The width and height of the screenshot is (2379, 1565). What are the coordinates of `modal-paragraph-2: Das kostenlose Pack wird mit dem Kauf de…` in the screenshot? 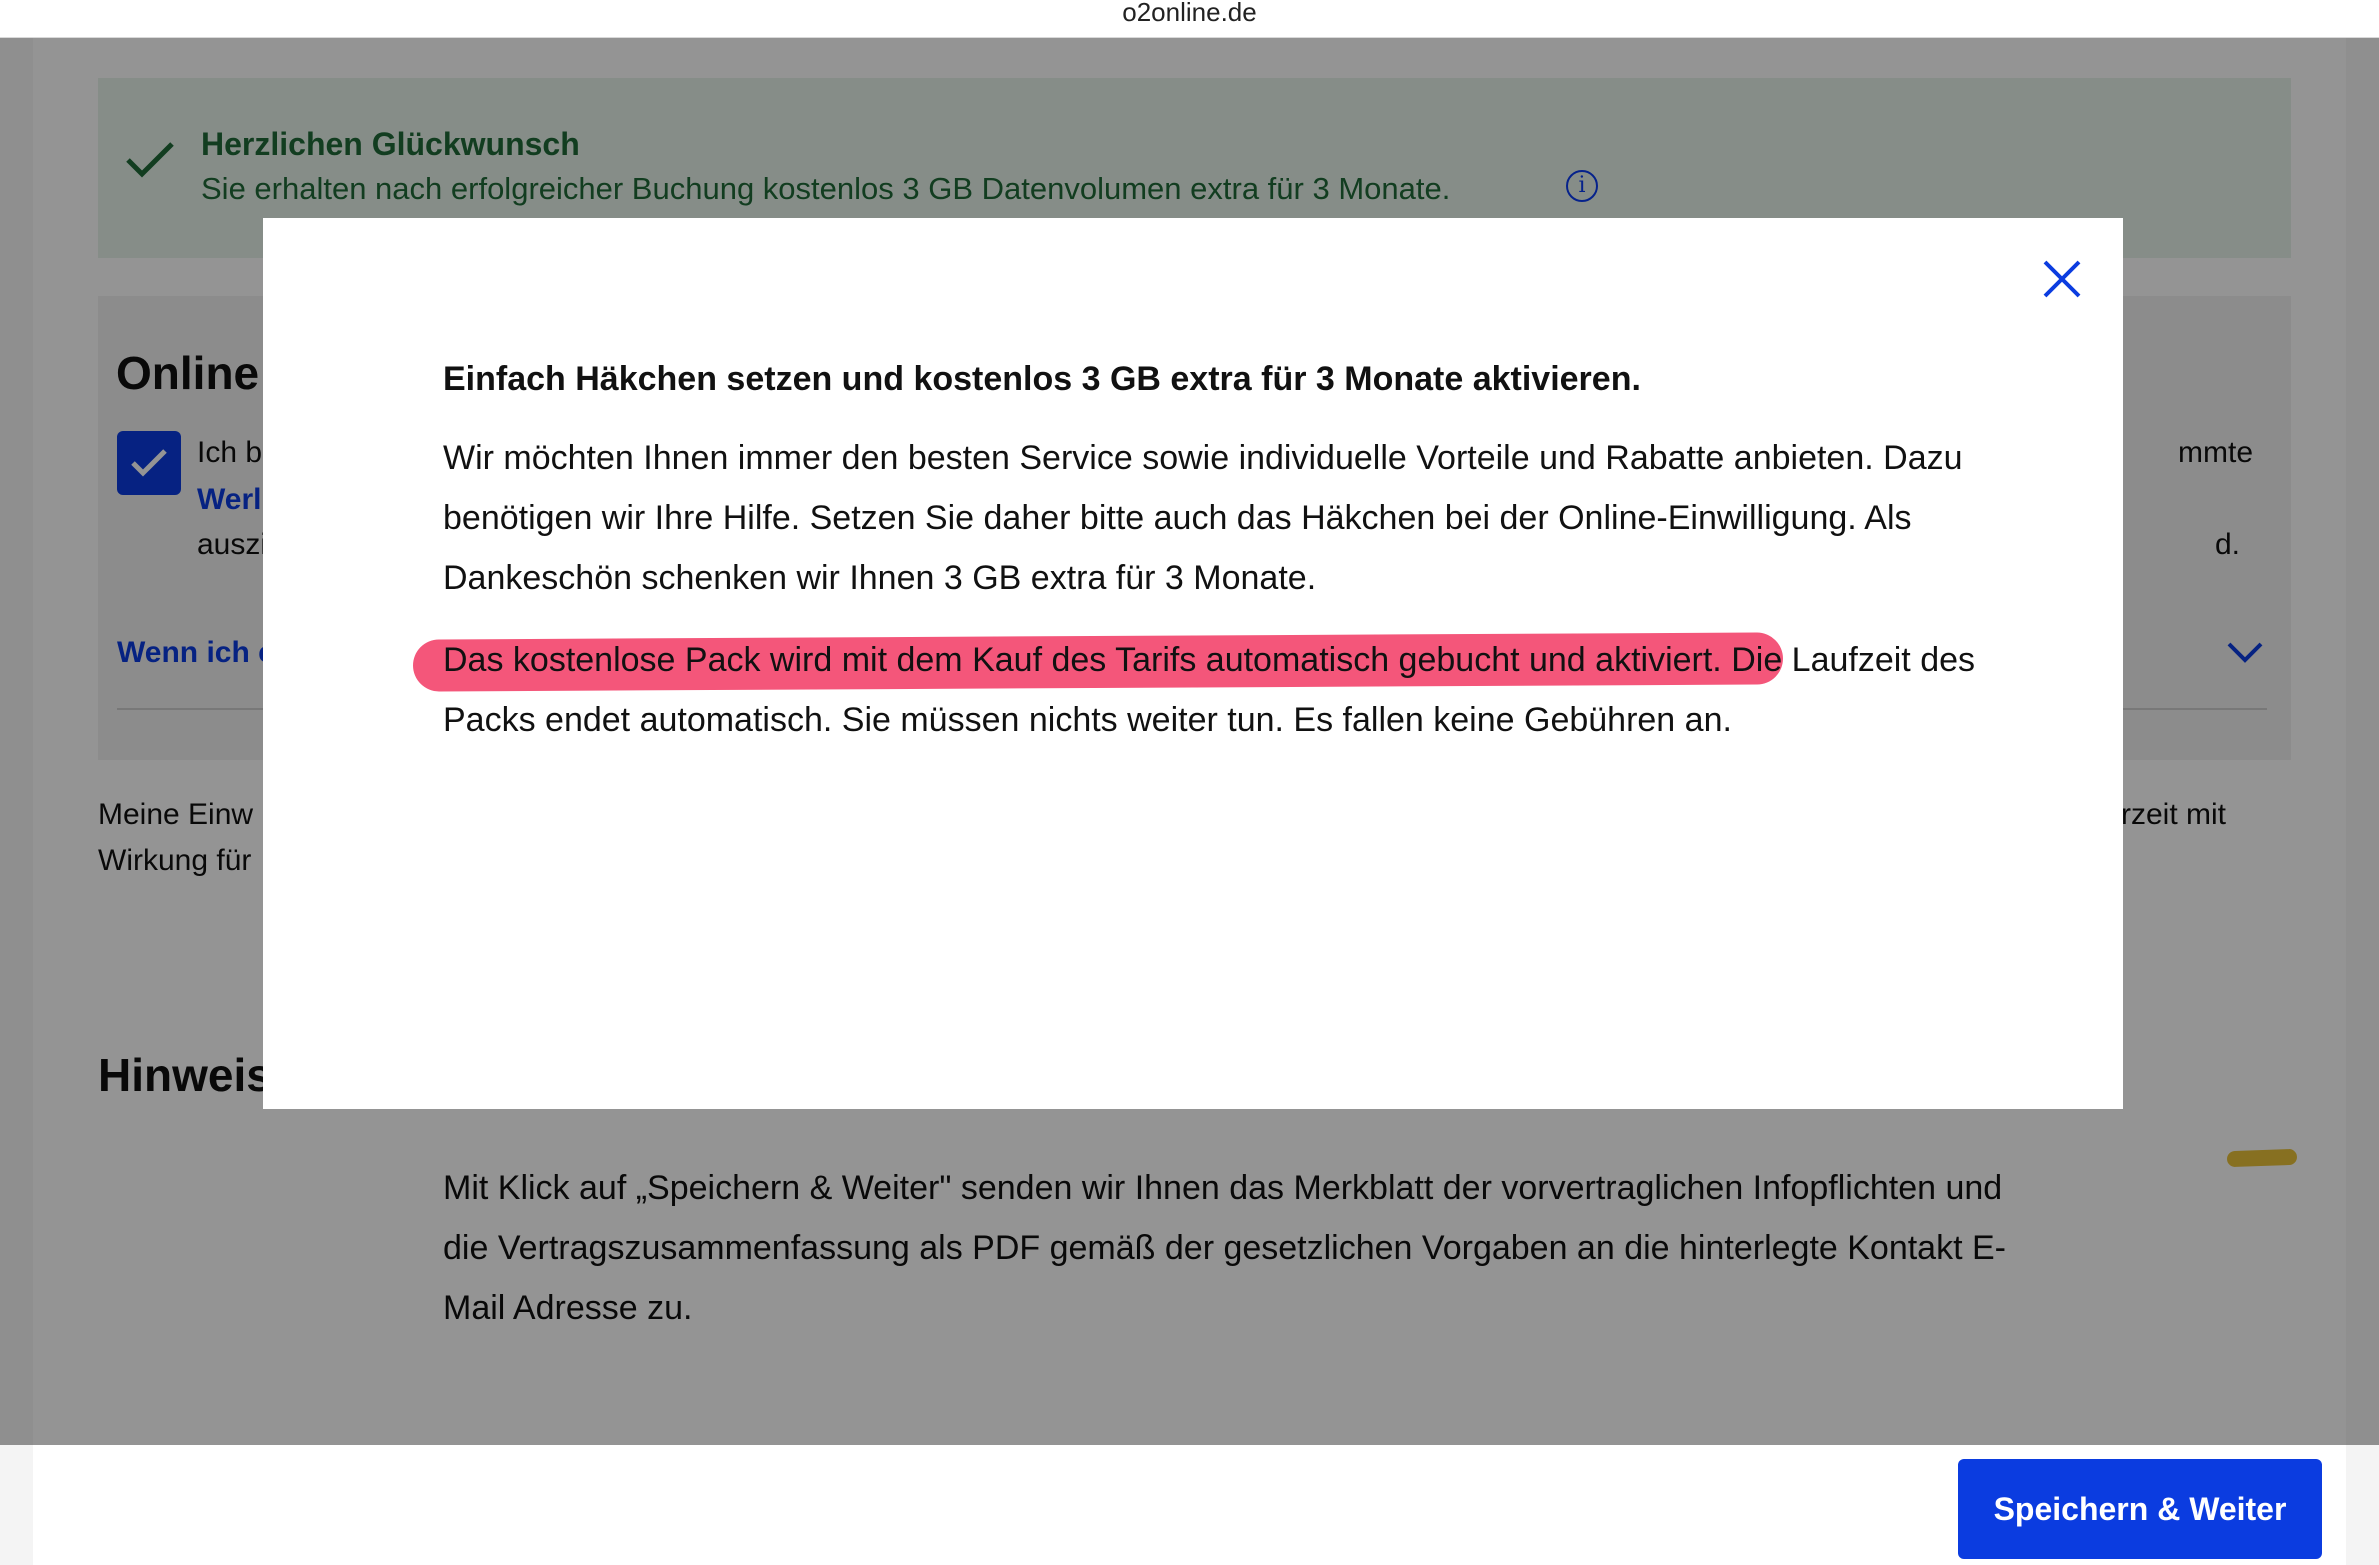 It's located at (1213, 690).